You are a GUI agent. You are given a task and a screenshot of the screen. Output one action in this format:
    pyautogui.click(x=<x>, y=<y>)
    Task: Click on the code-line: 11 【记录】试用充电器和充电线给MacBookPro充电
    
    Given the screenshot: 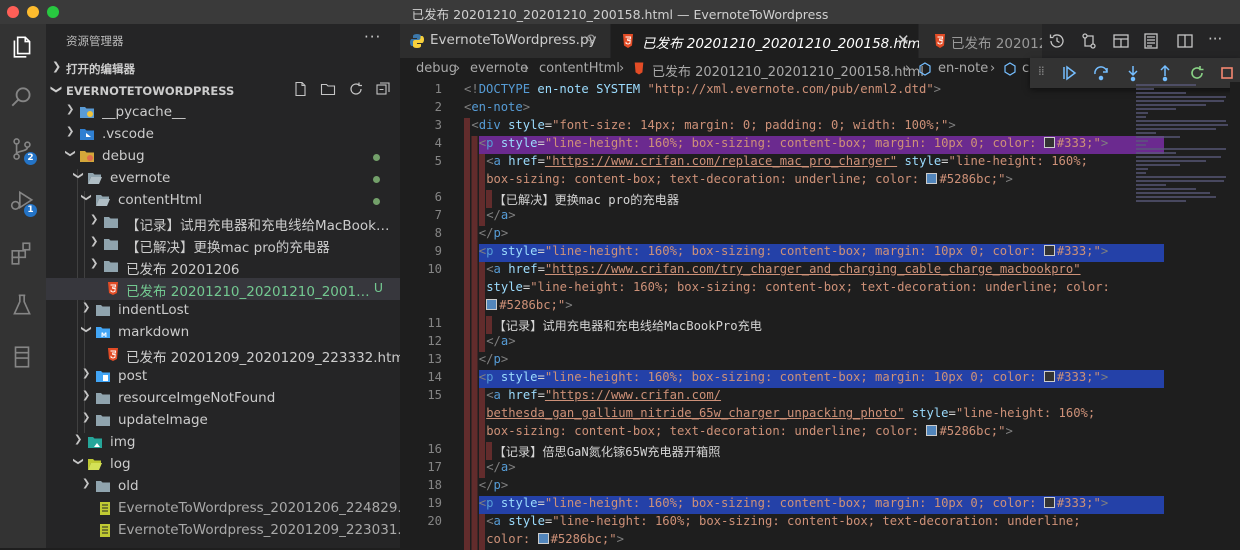 What is the action you would take?
    pyautogui.click(x=765, y=325)
    